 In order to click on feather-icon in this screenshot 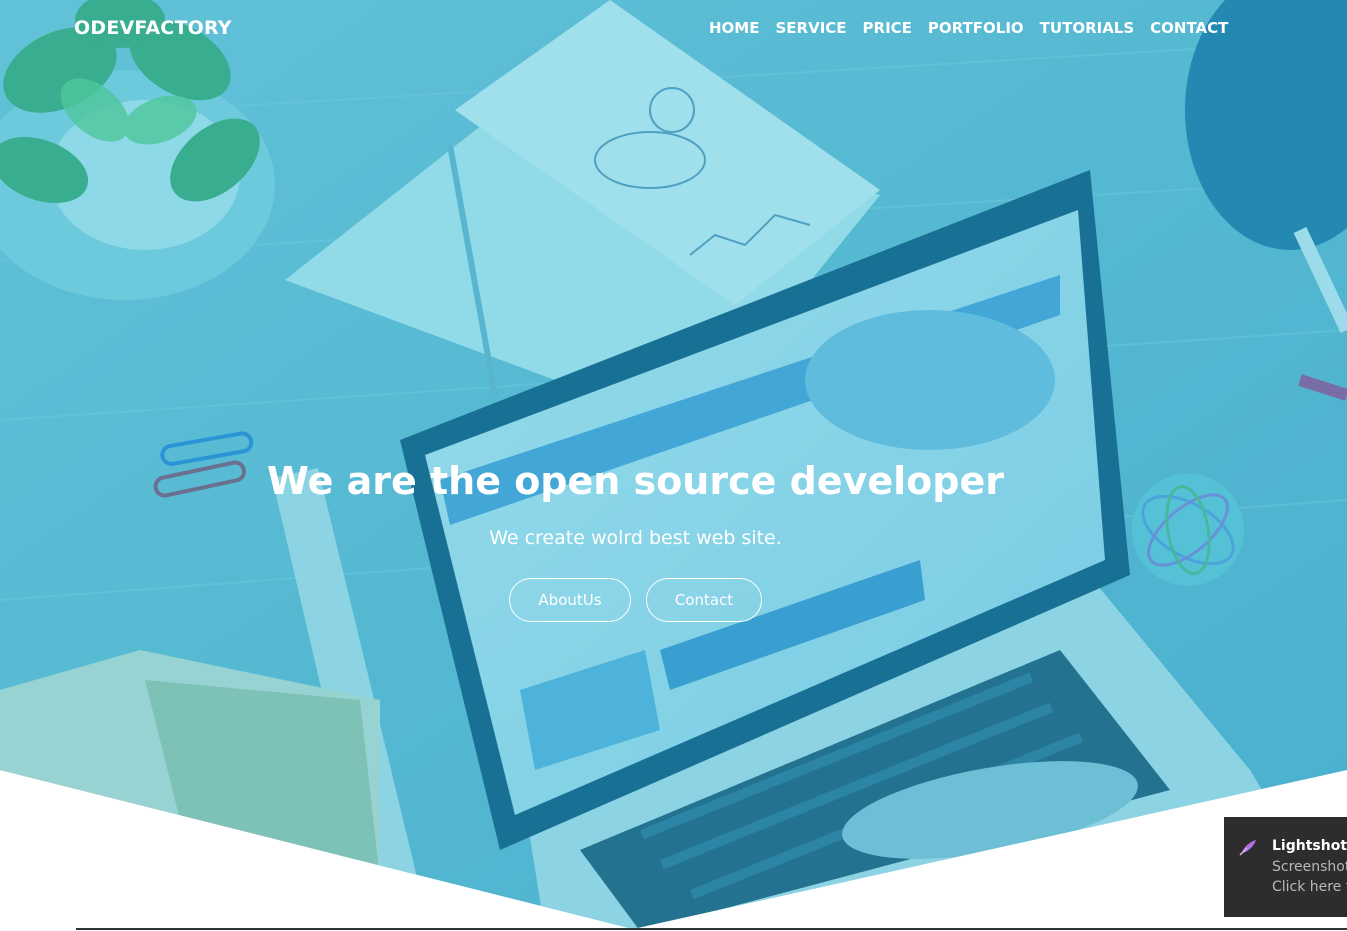, I will do `click(1247, 848)`.